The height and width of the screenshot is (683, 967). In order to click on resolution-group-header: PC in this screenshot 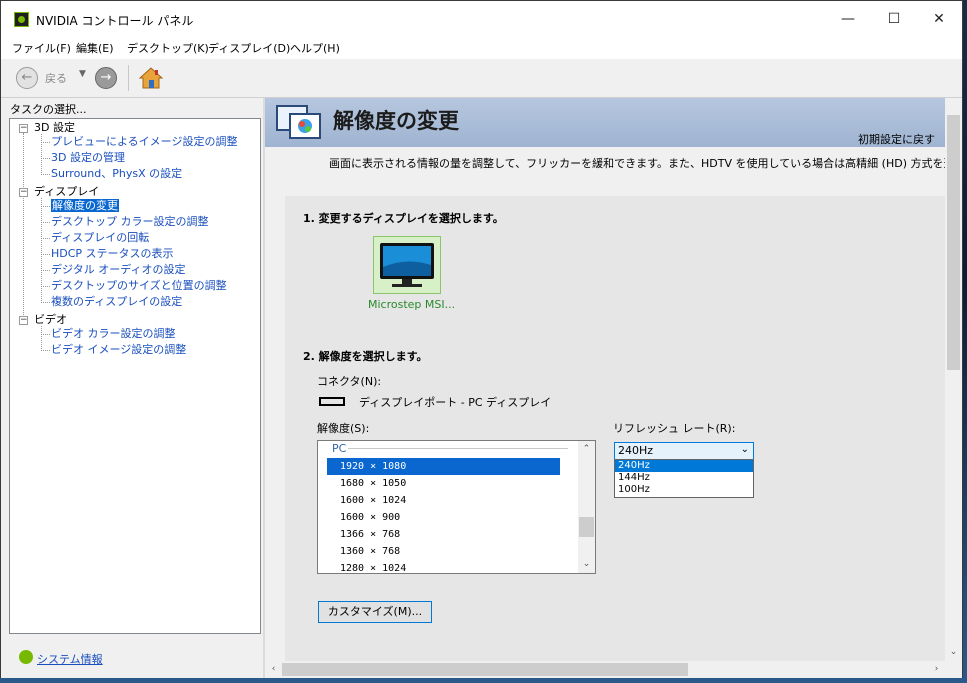, I will do `click(339, 448)`.